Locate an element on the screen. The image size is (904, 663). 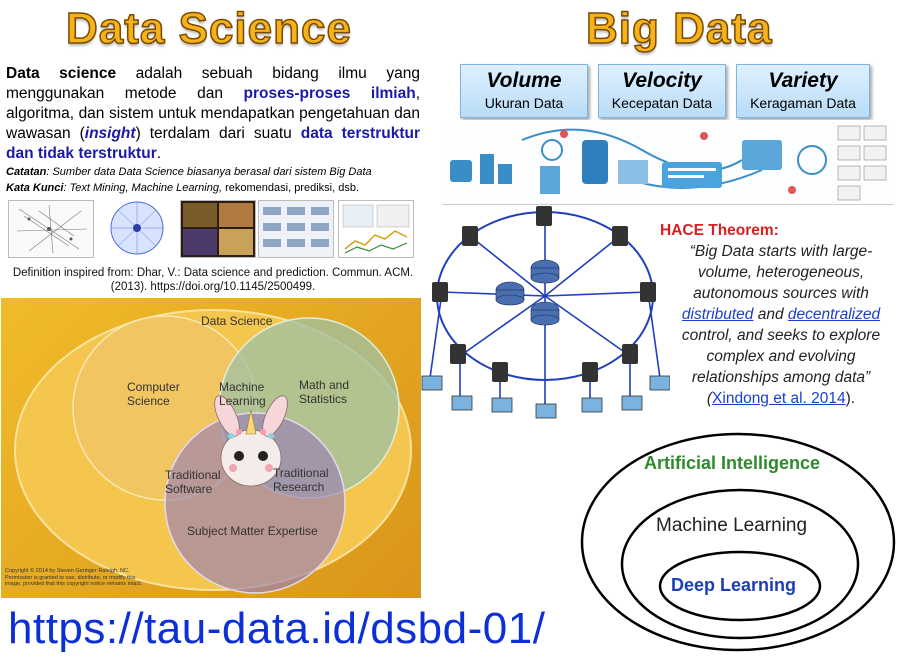
circular-graph-thumbnail is located at coordinates (137, 228).